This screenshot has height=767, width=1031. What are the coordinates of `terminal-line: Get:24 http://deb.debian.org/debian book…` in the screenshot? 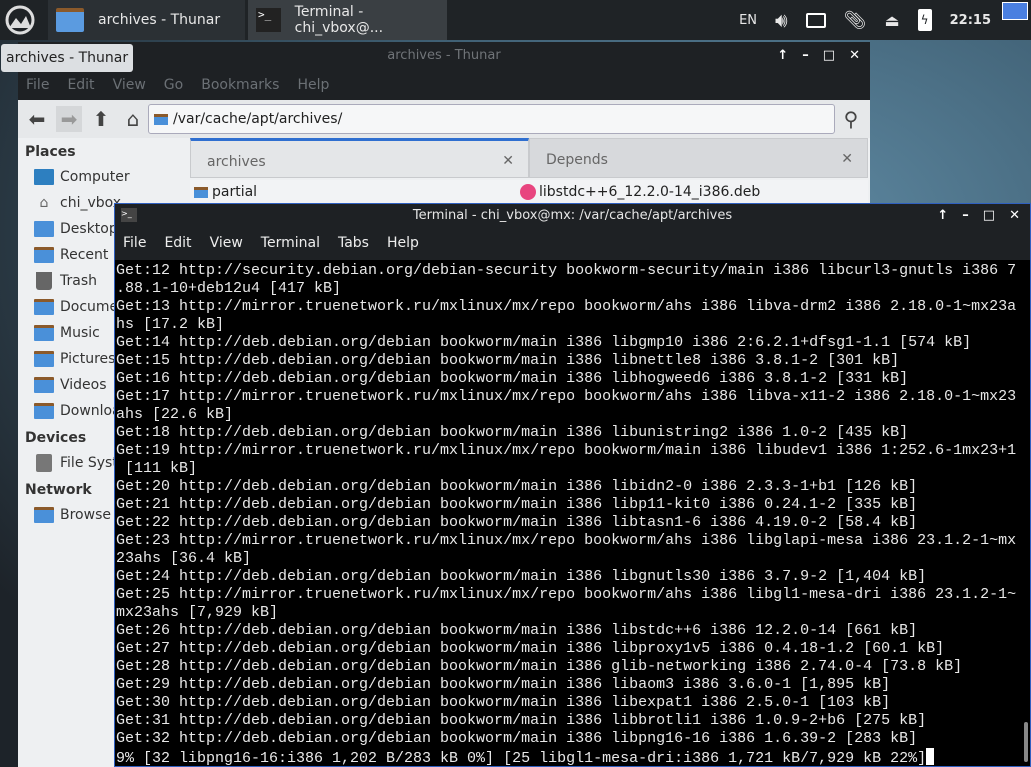 It's located at (521, 576).